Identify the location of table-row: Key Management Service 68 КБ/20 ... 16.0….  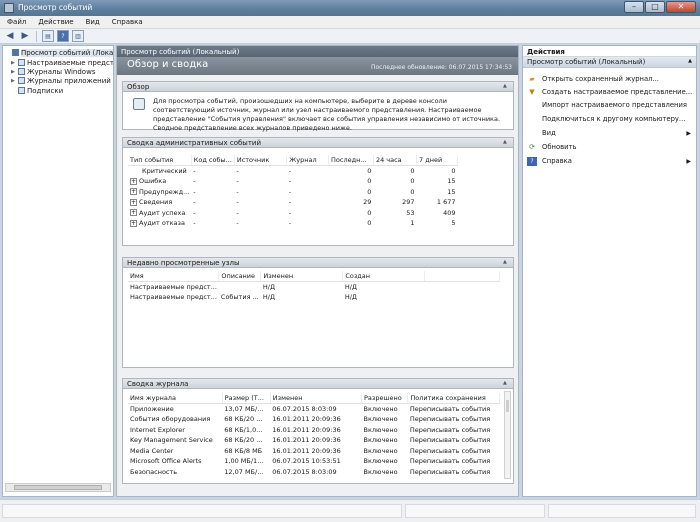
(314, 440).